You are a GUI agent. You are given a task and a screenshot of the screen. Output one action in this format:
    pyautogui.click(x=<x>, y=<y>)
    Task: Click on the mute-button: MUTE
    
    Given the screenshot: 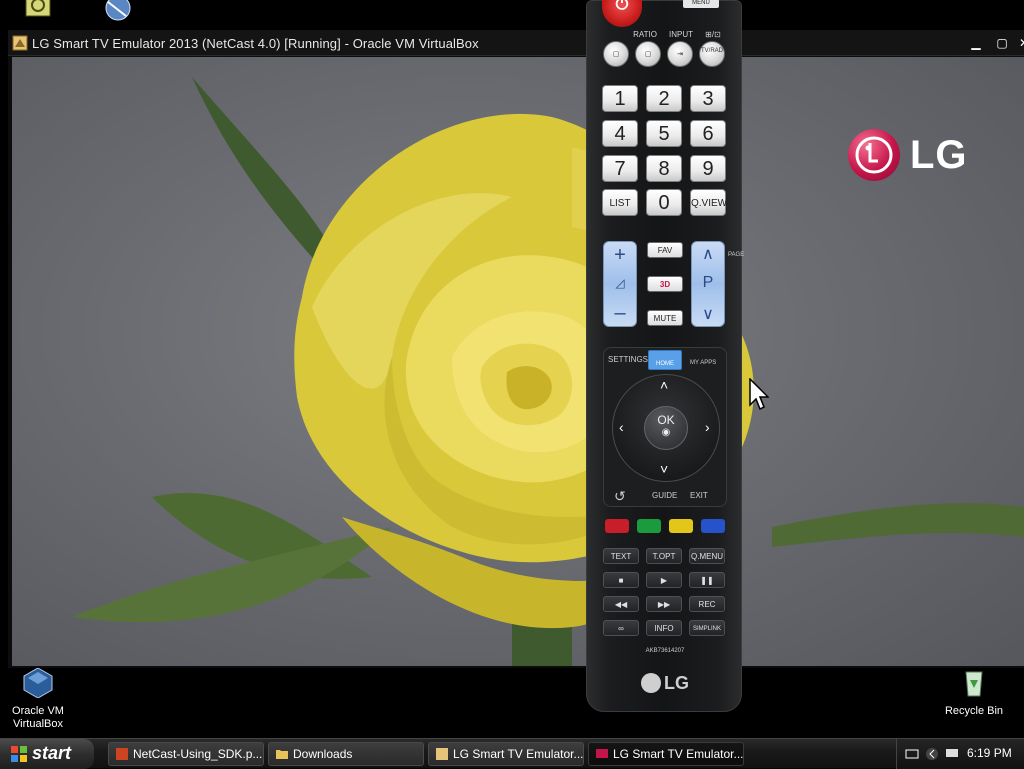 What is the action you would take?
    pyautogui.click(x=665, y=318)
    